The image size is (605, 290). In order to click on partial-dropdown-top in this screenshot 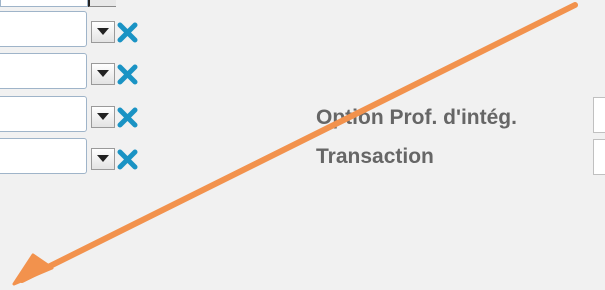, I will do `click(102, 3)`.